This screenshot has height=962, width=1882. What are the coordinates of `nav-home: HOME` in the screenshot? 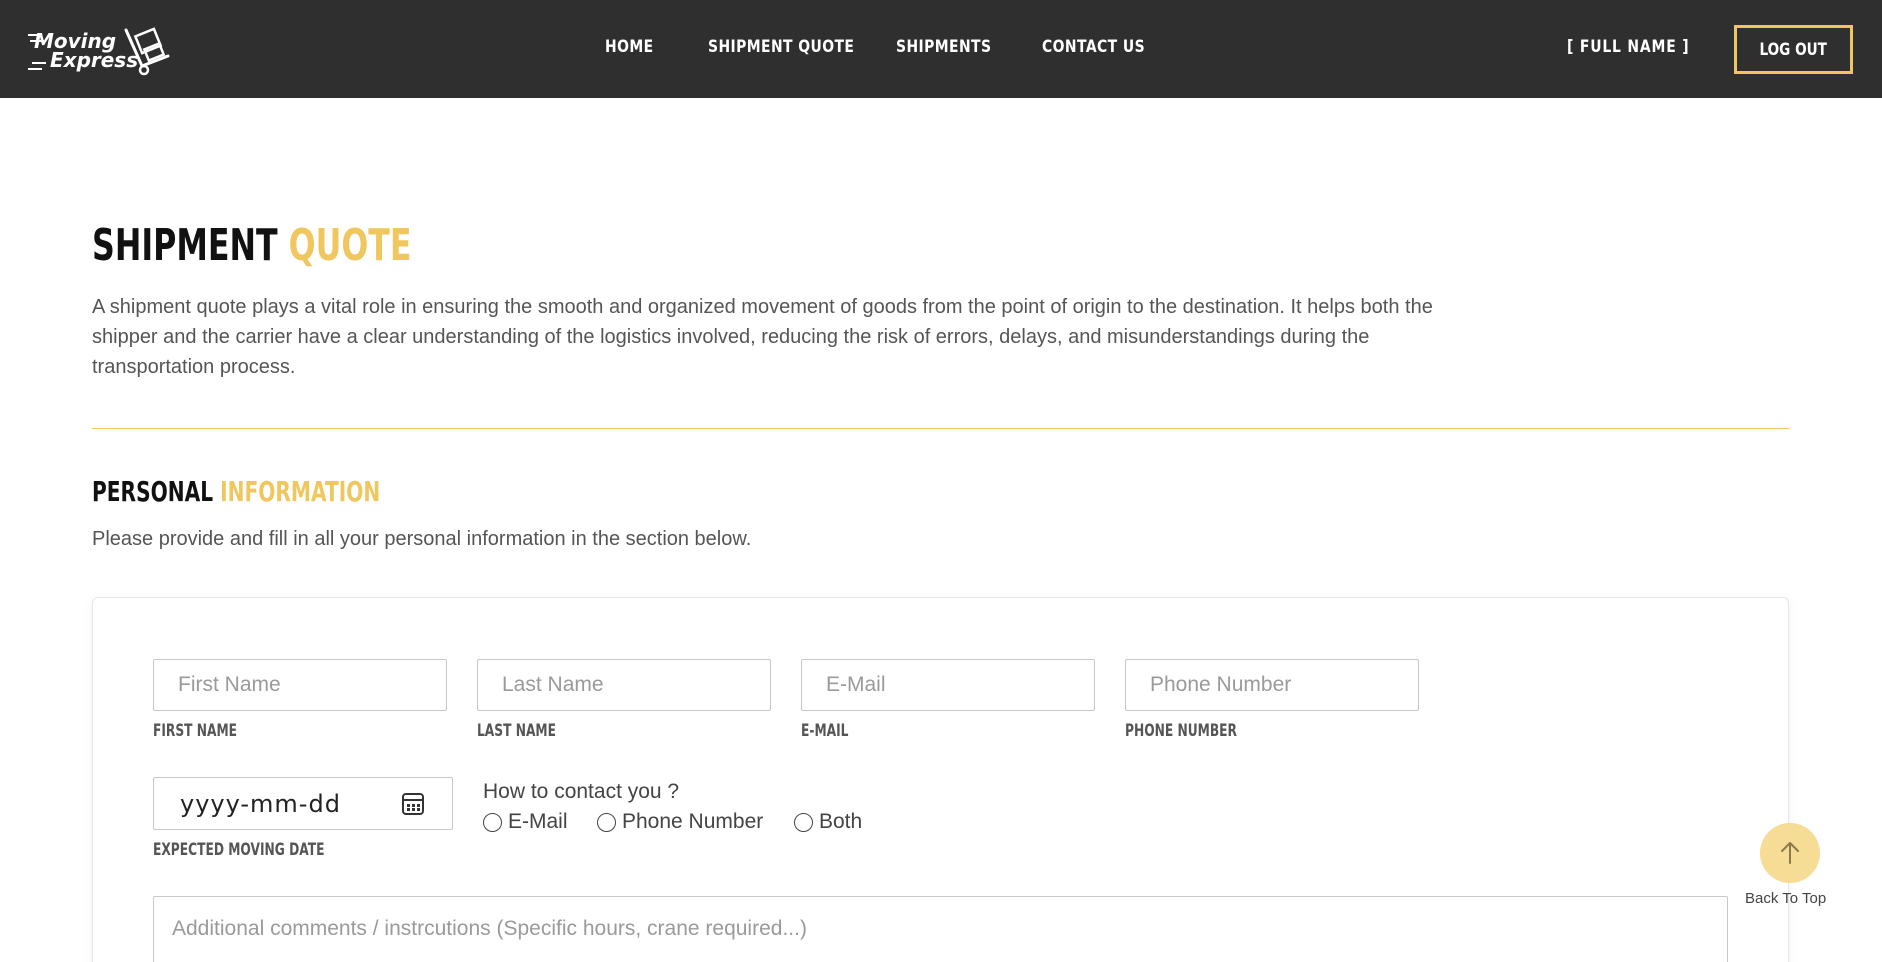 It's located at (629, 47).